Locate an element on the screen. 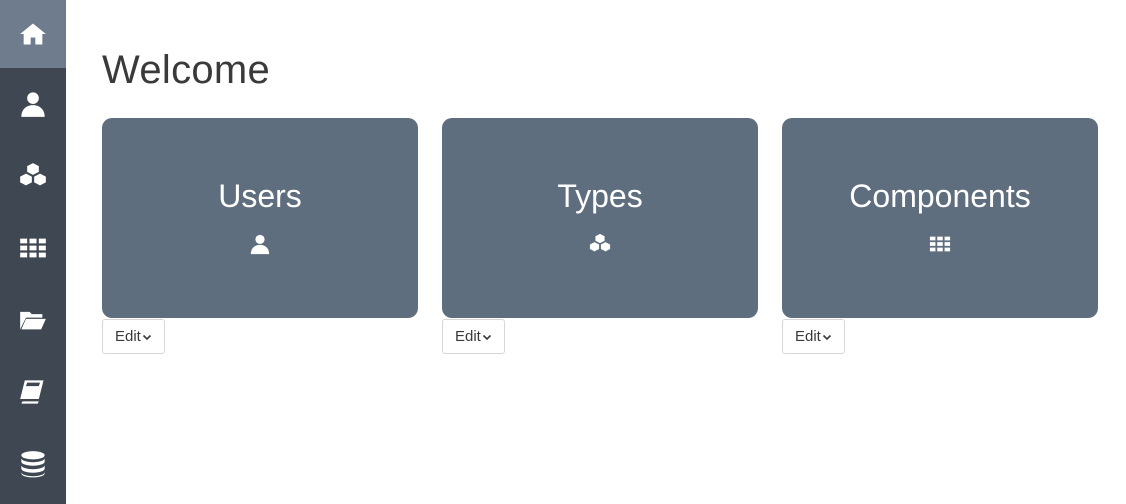  users-card-wrap: Users Edit is located at coordinates (260, 236).